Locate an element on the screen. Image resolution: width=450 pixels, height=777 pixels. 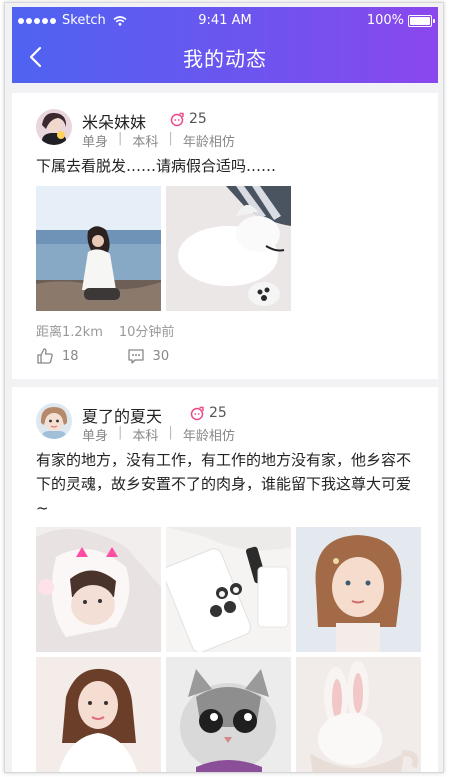
like-count: 18 is located at coordinates (70, 356).